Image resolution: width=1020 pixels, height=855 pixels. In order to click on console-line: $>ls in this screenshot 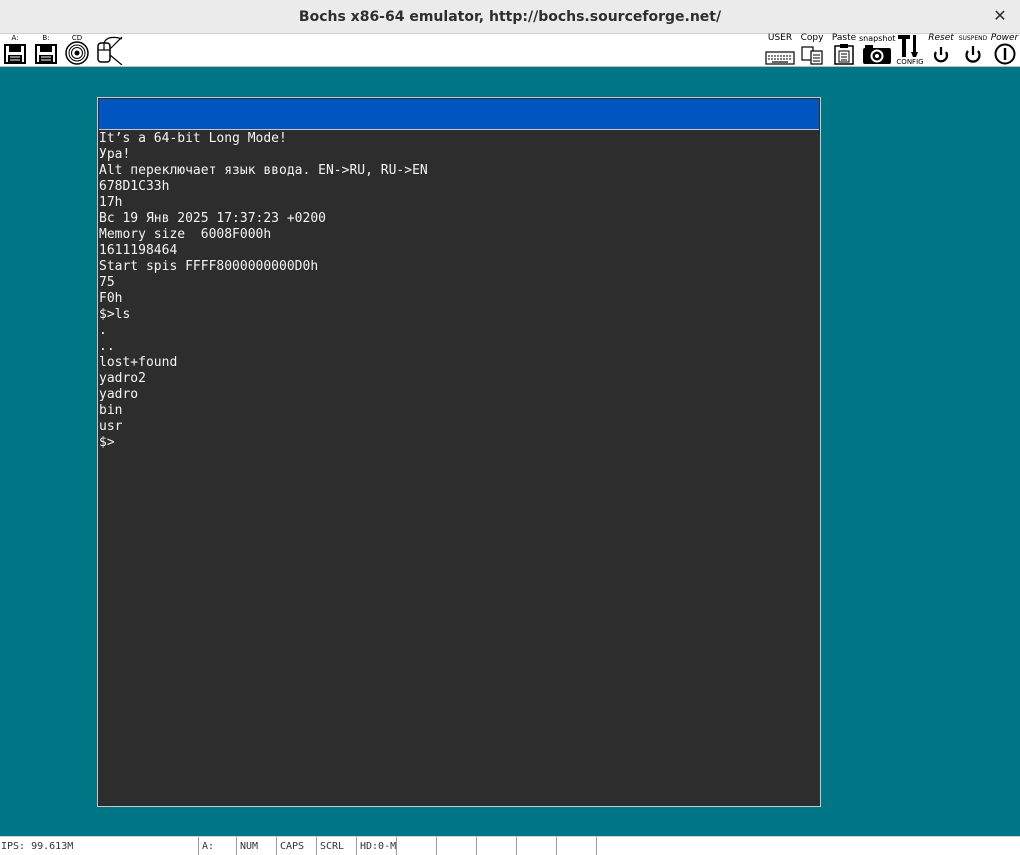, I will do `click(115, 314)`.